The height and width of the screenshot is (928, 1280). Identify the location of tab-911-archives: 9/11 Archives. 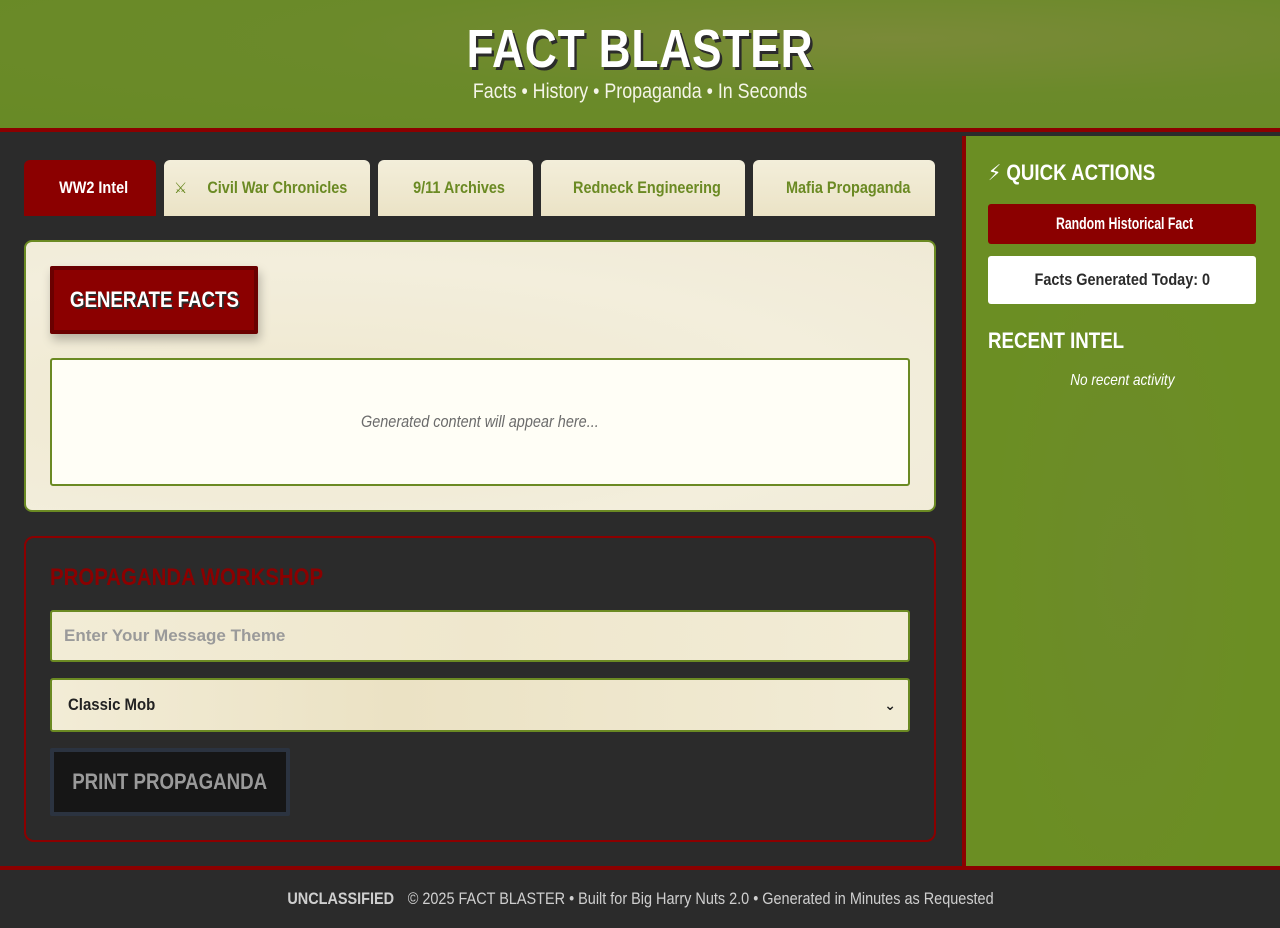
(455, 188).